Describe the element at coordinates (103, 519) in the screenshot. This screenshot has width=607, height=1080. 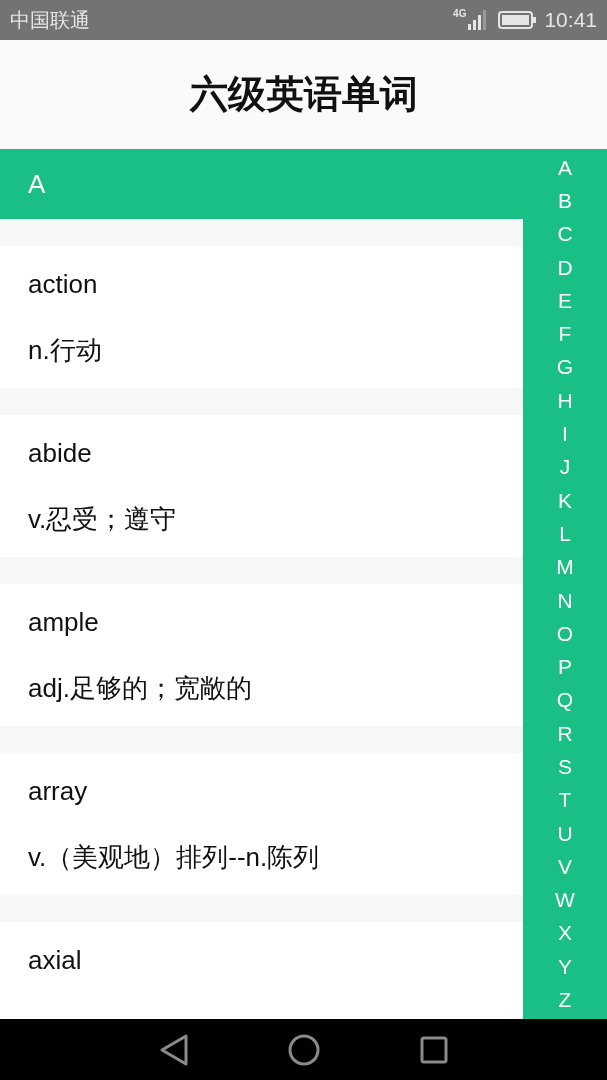
I see `word-meaning: v.忍受；遵守` at that location.